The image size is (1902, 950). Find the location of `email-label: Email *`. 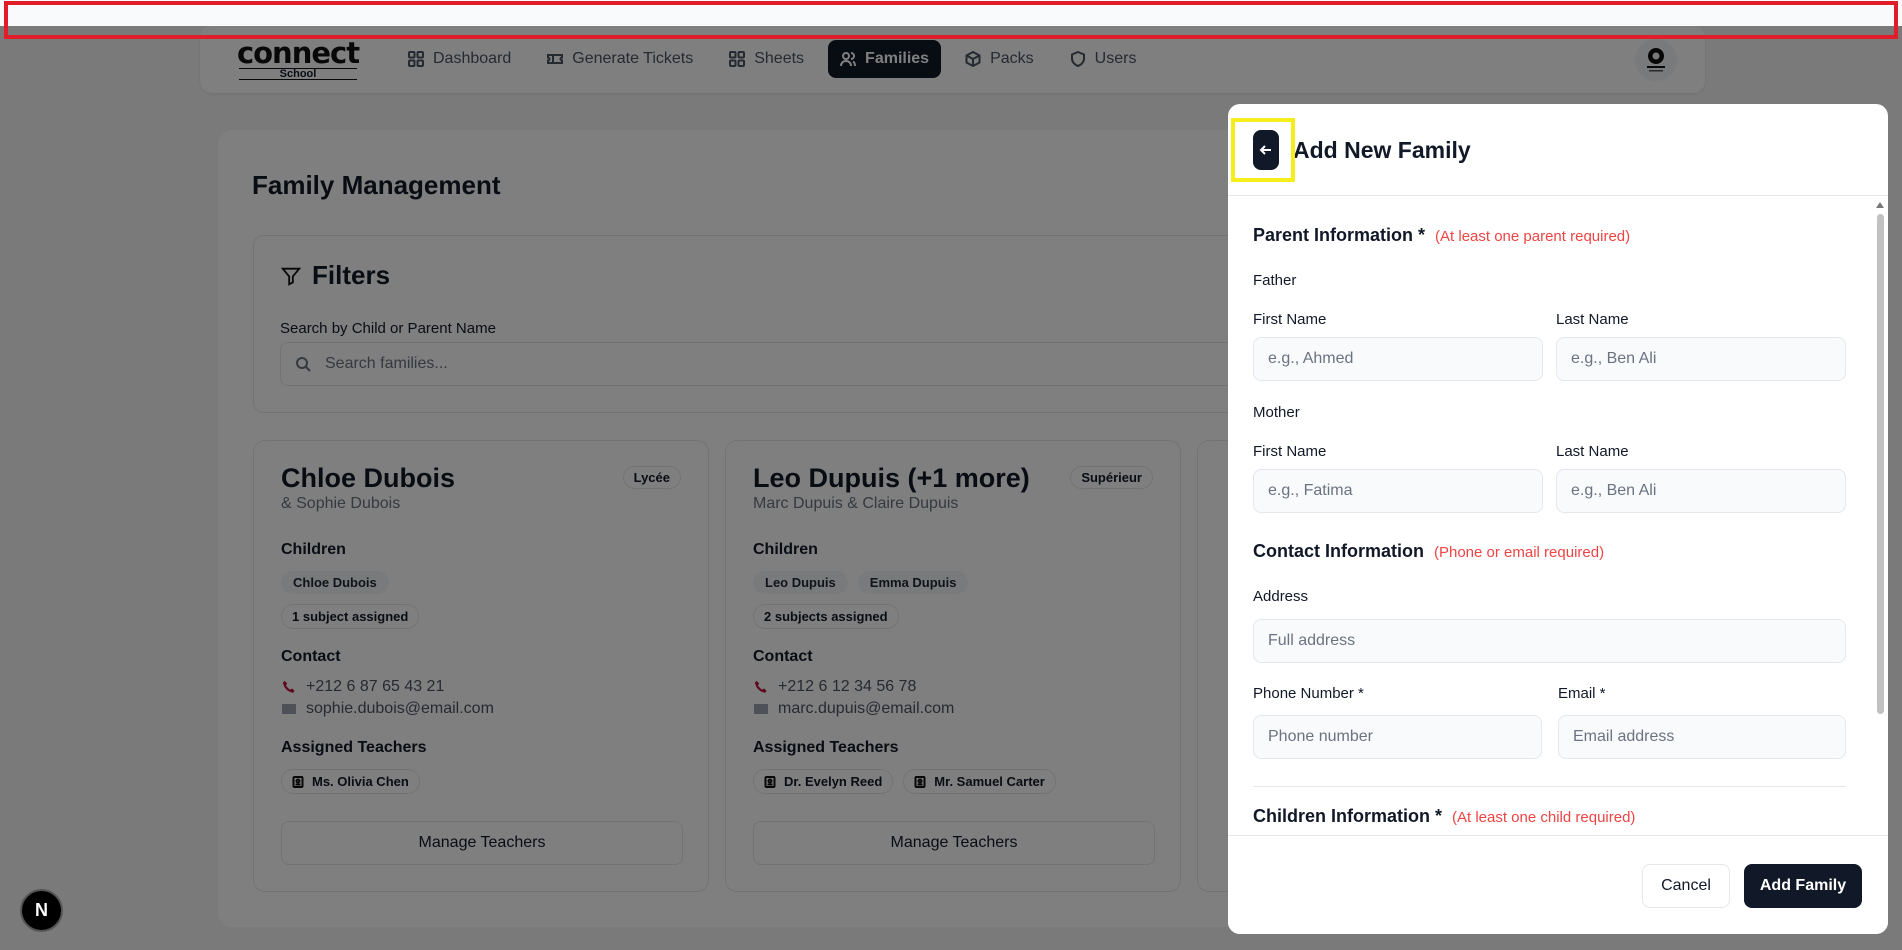

email-label: Email * is located at coordinates (1582, 693).